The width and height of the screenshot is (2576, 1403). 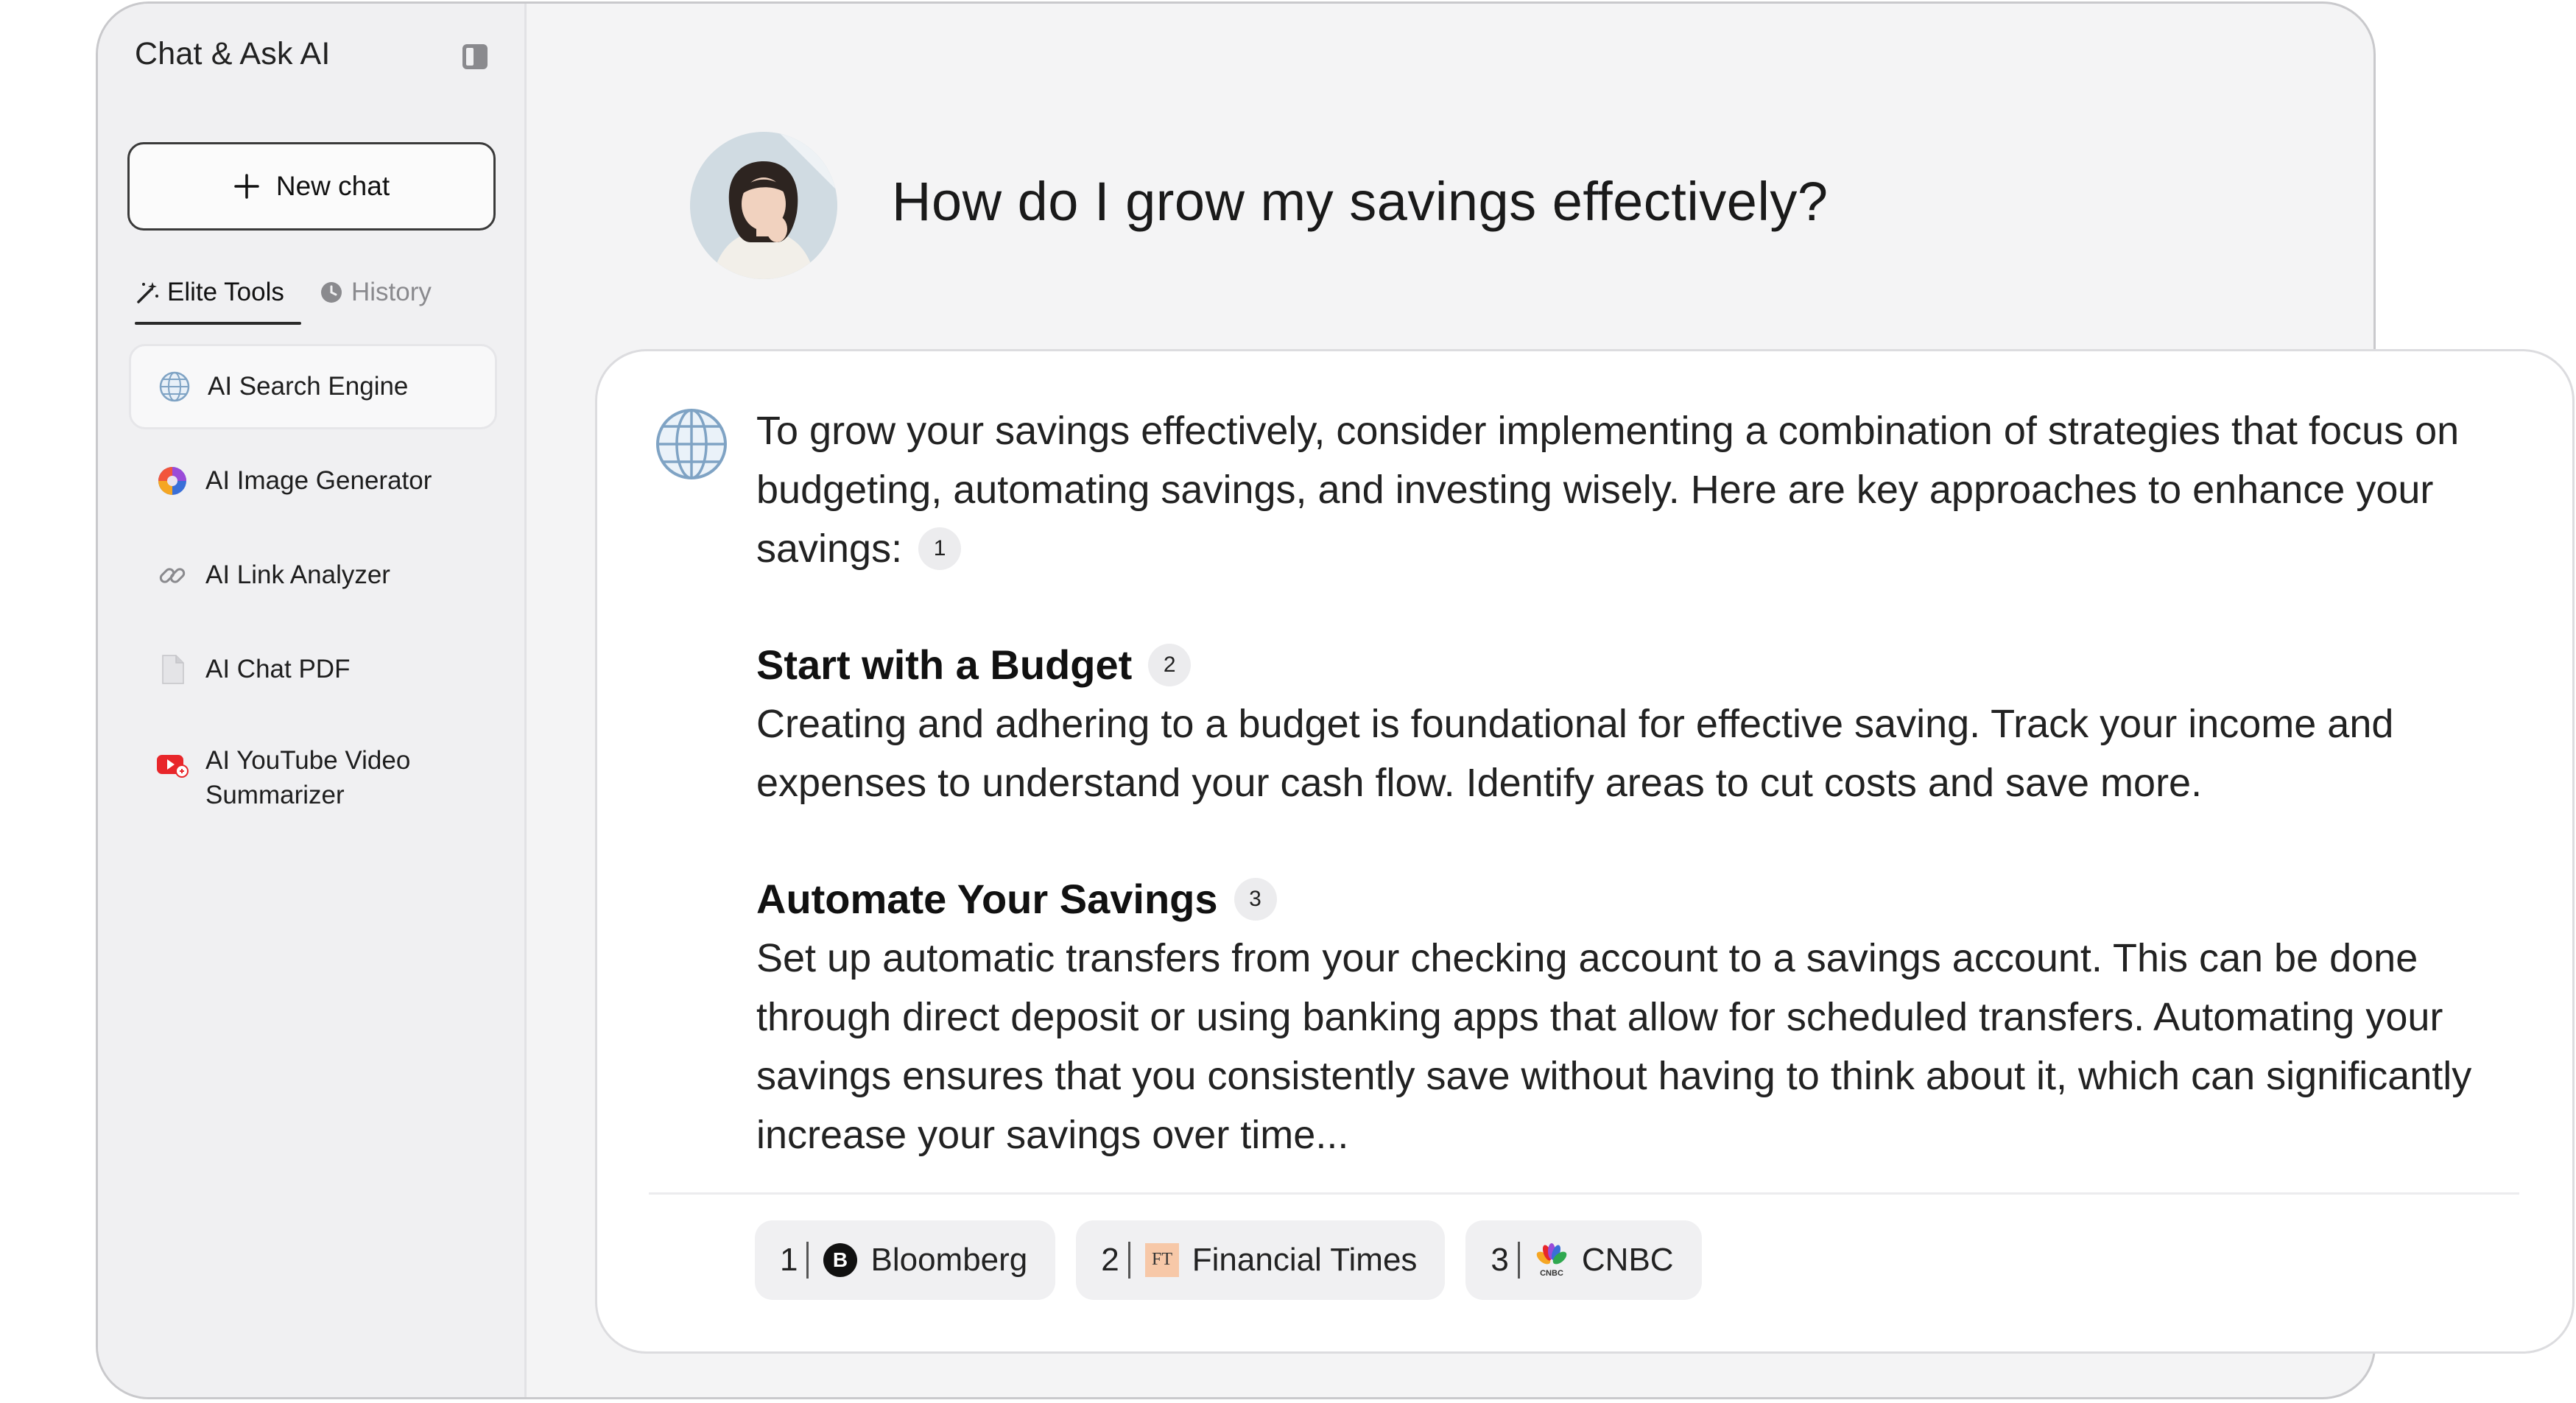 What do you see at coordinates (1170, 665) in the screenshot?
I see `citation-badge: 2` at bounding box center [1170, 665].